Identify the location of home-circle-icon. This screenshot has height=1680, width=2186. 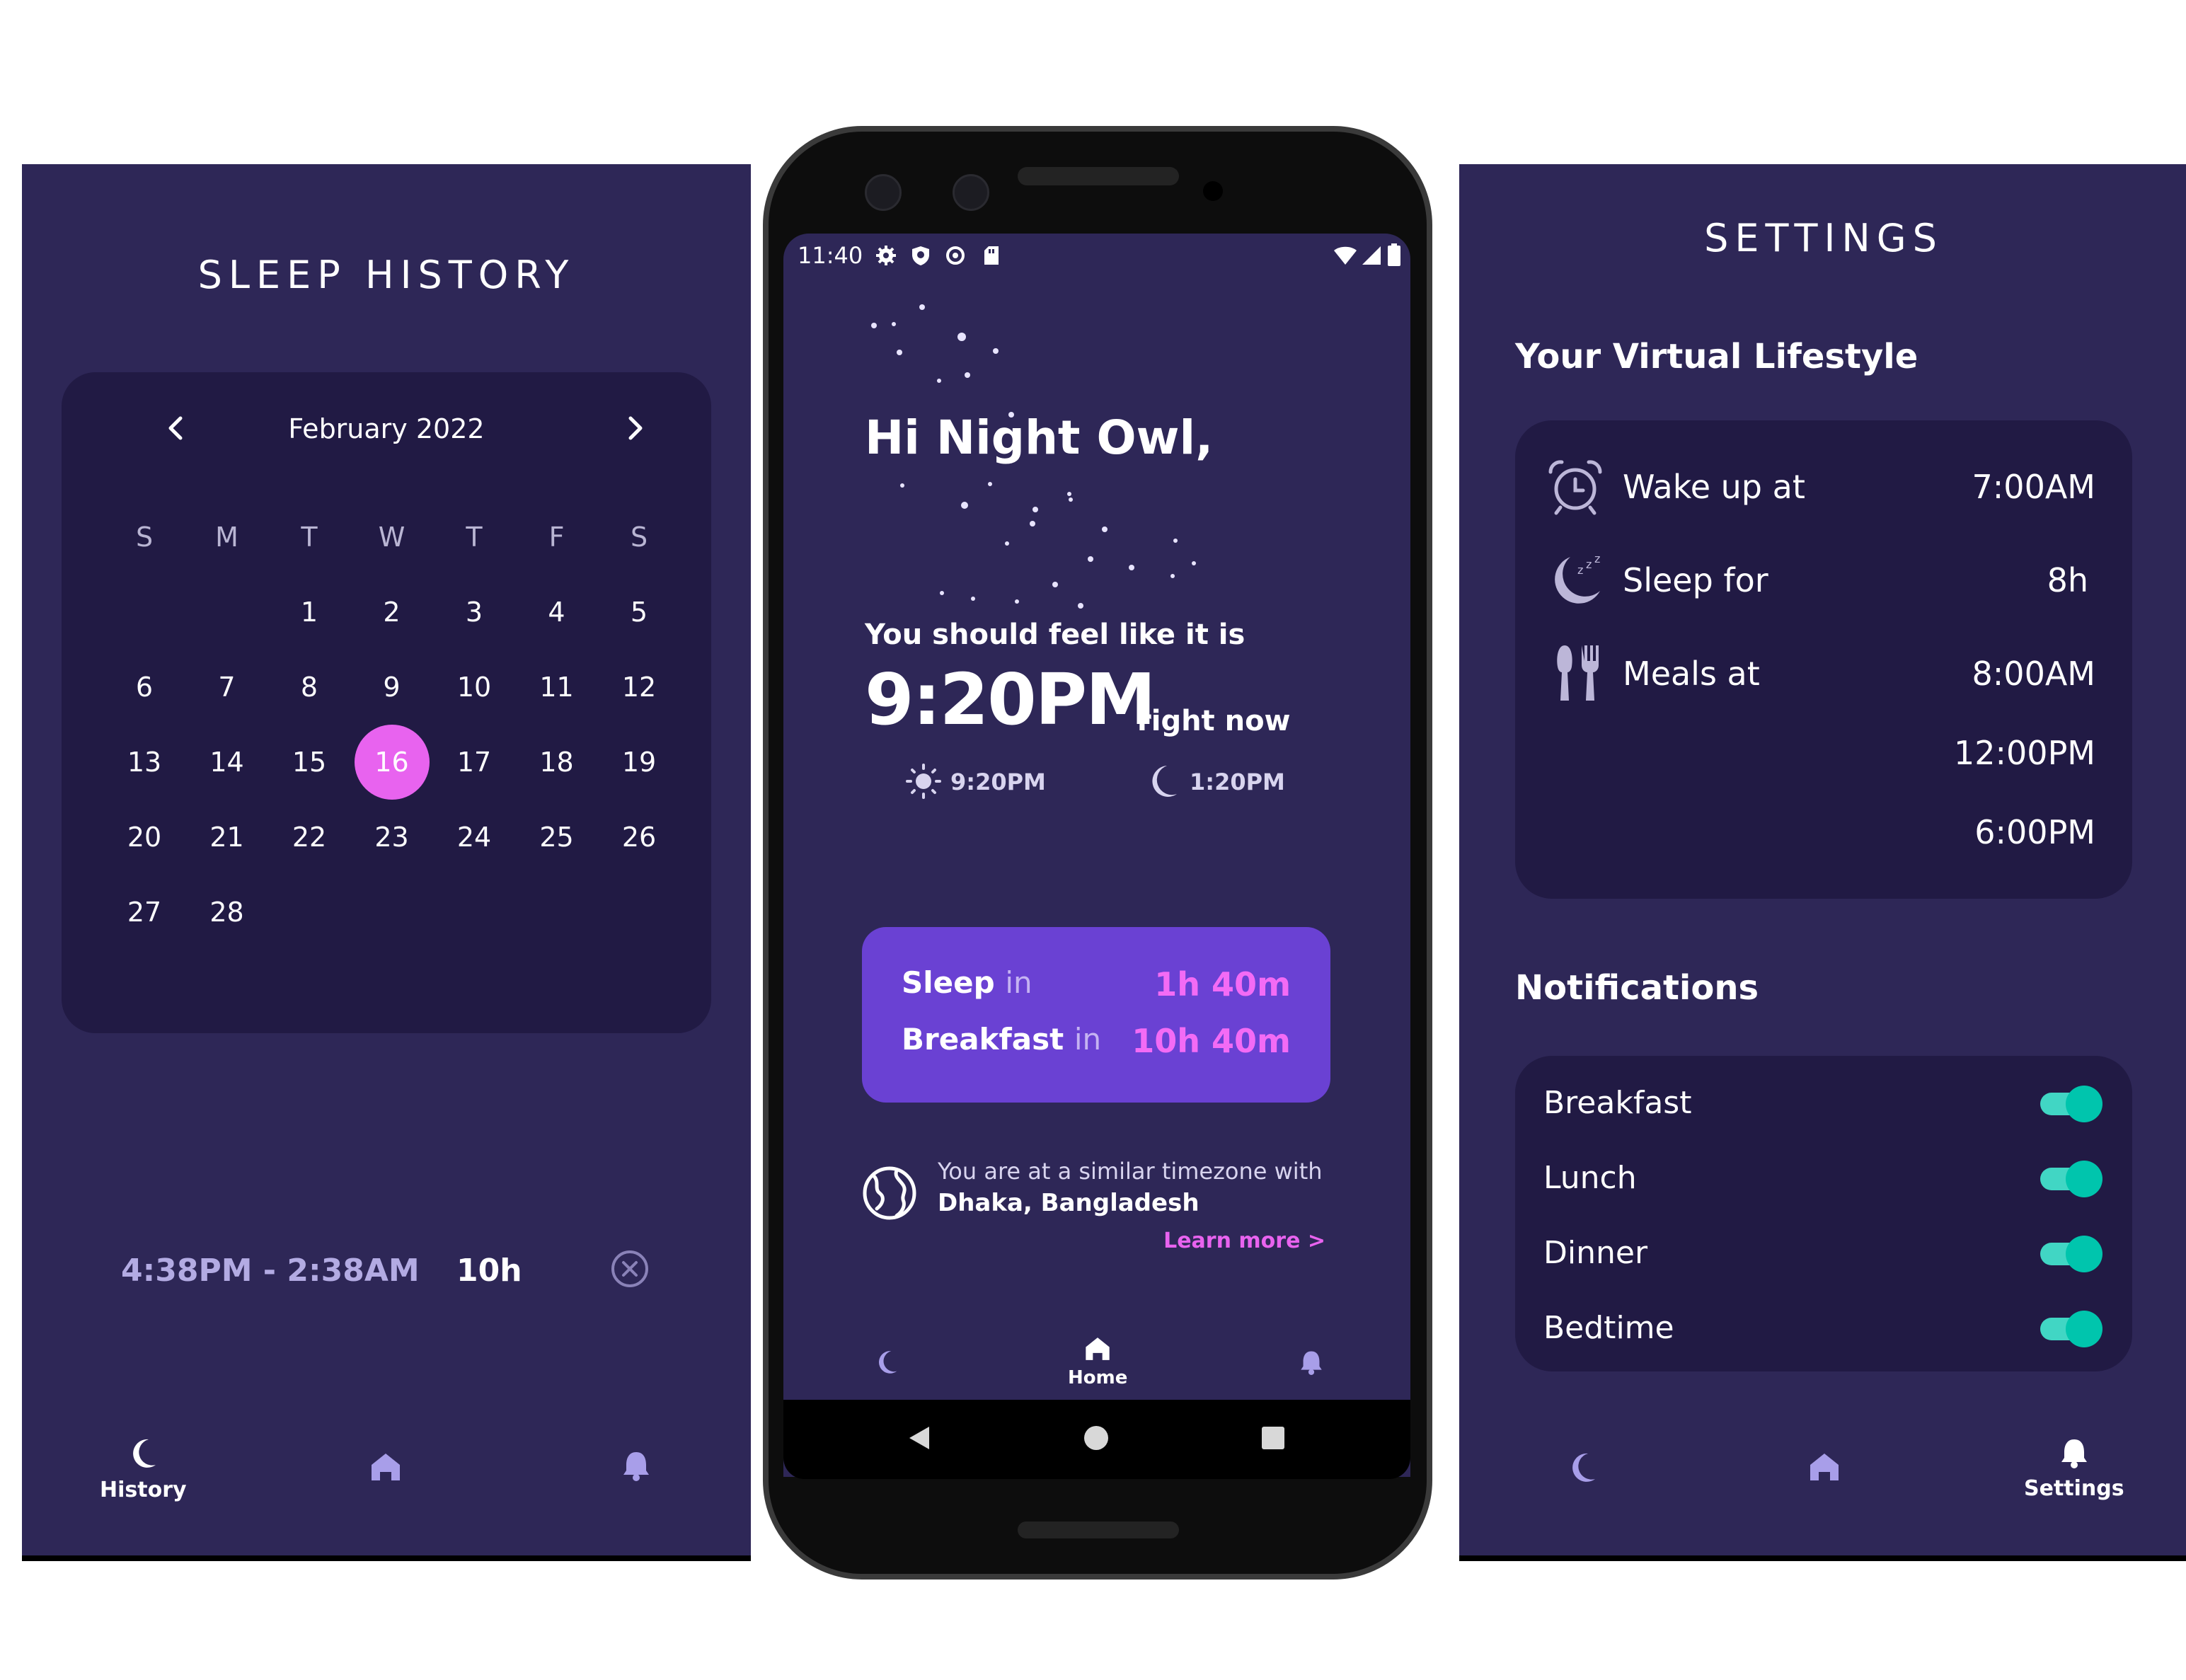
(1096, 1438).